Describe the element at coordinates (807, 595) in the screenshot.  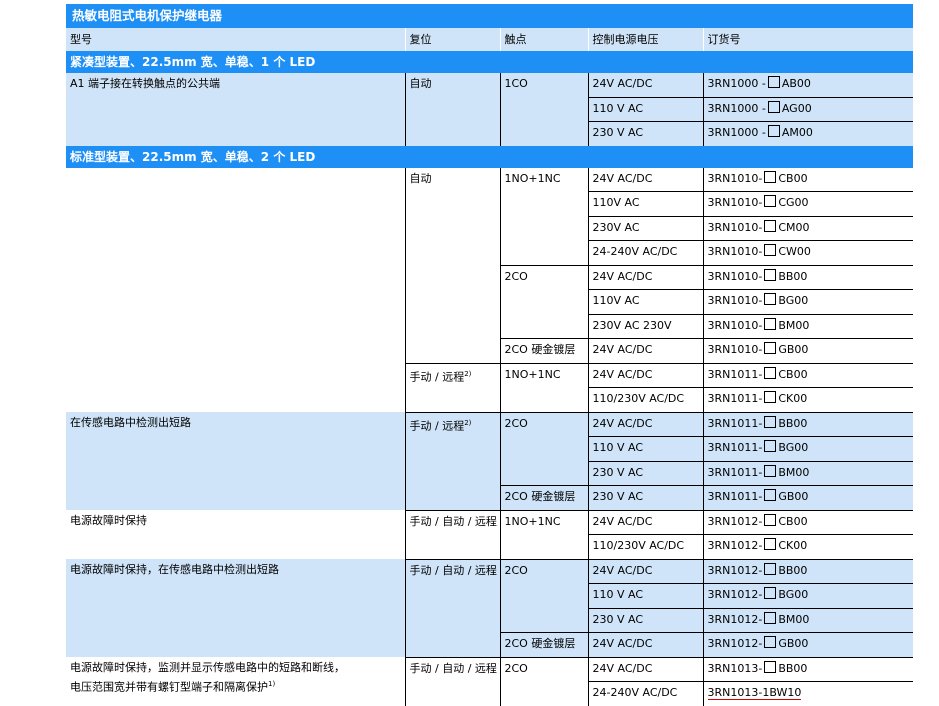
I see `order-cell: 3RN1012- BG00` at that location.